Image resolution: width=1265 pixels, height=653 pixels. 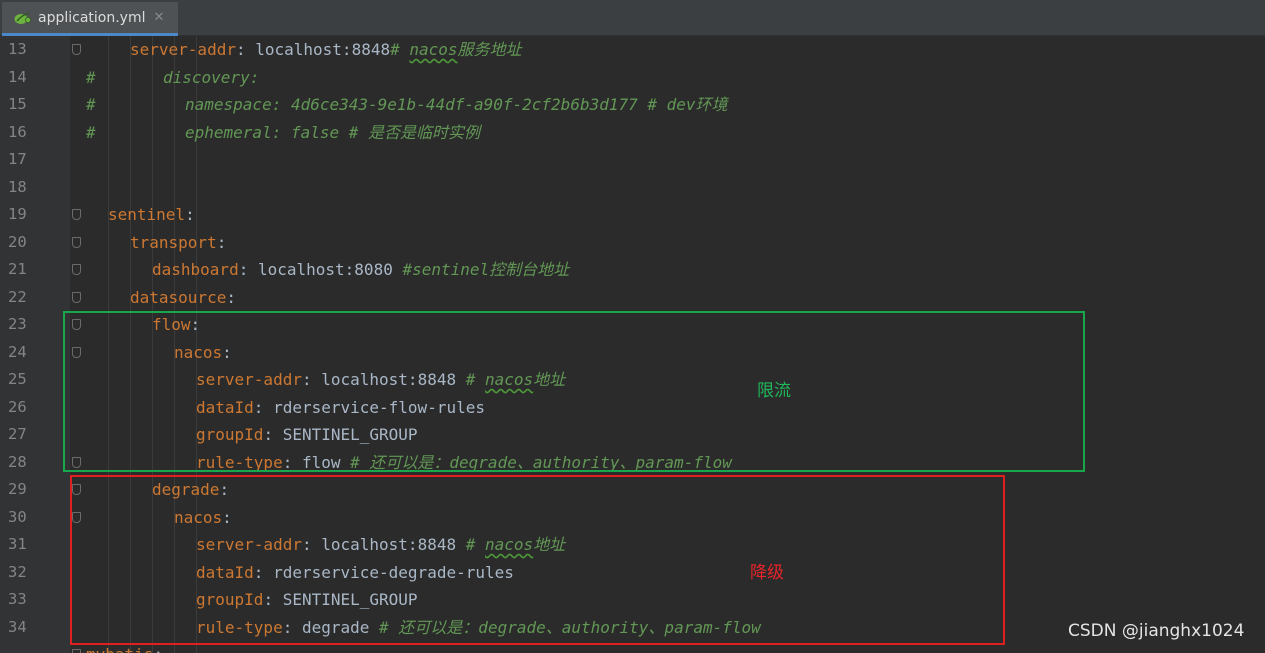 What do you see at coordinates (767, 573) in the screenshot?
I see `degrade-annotation: 降级` at bounding box center [767, 573].